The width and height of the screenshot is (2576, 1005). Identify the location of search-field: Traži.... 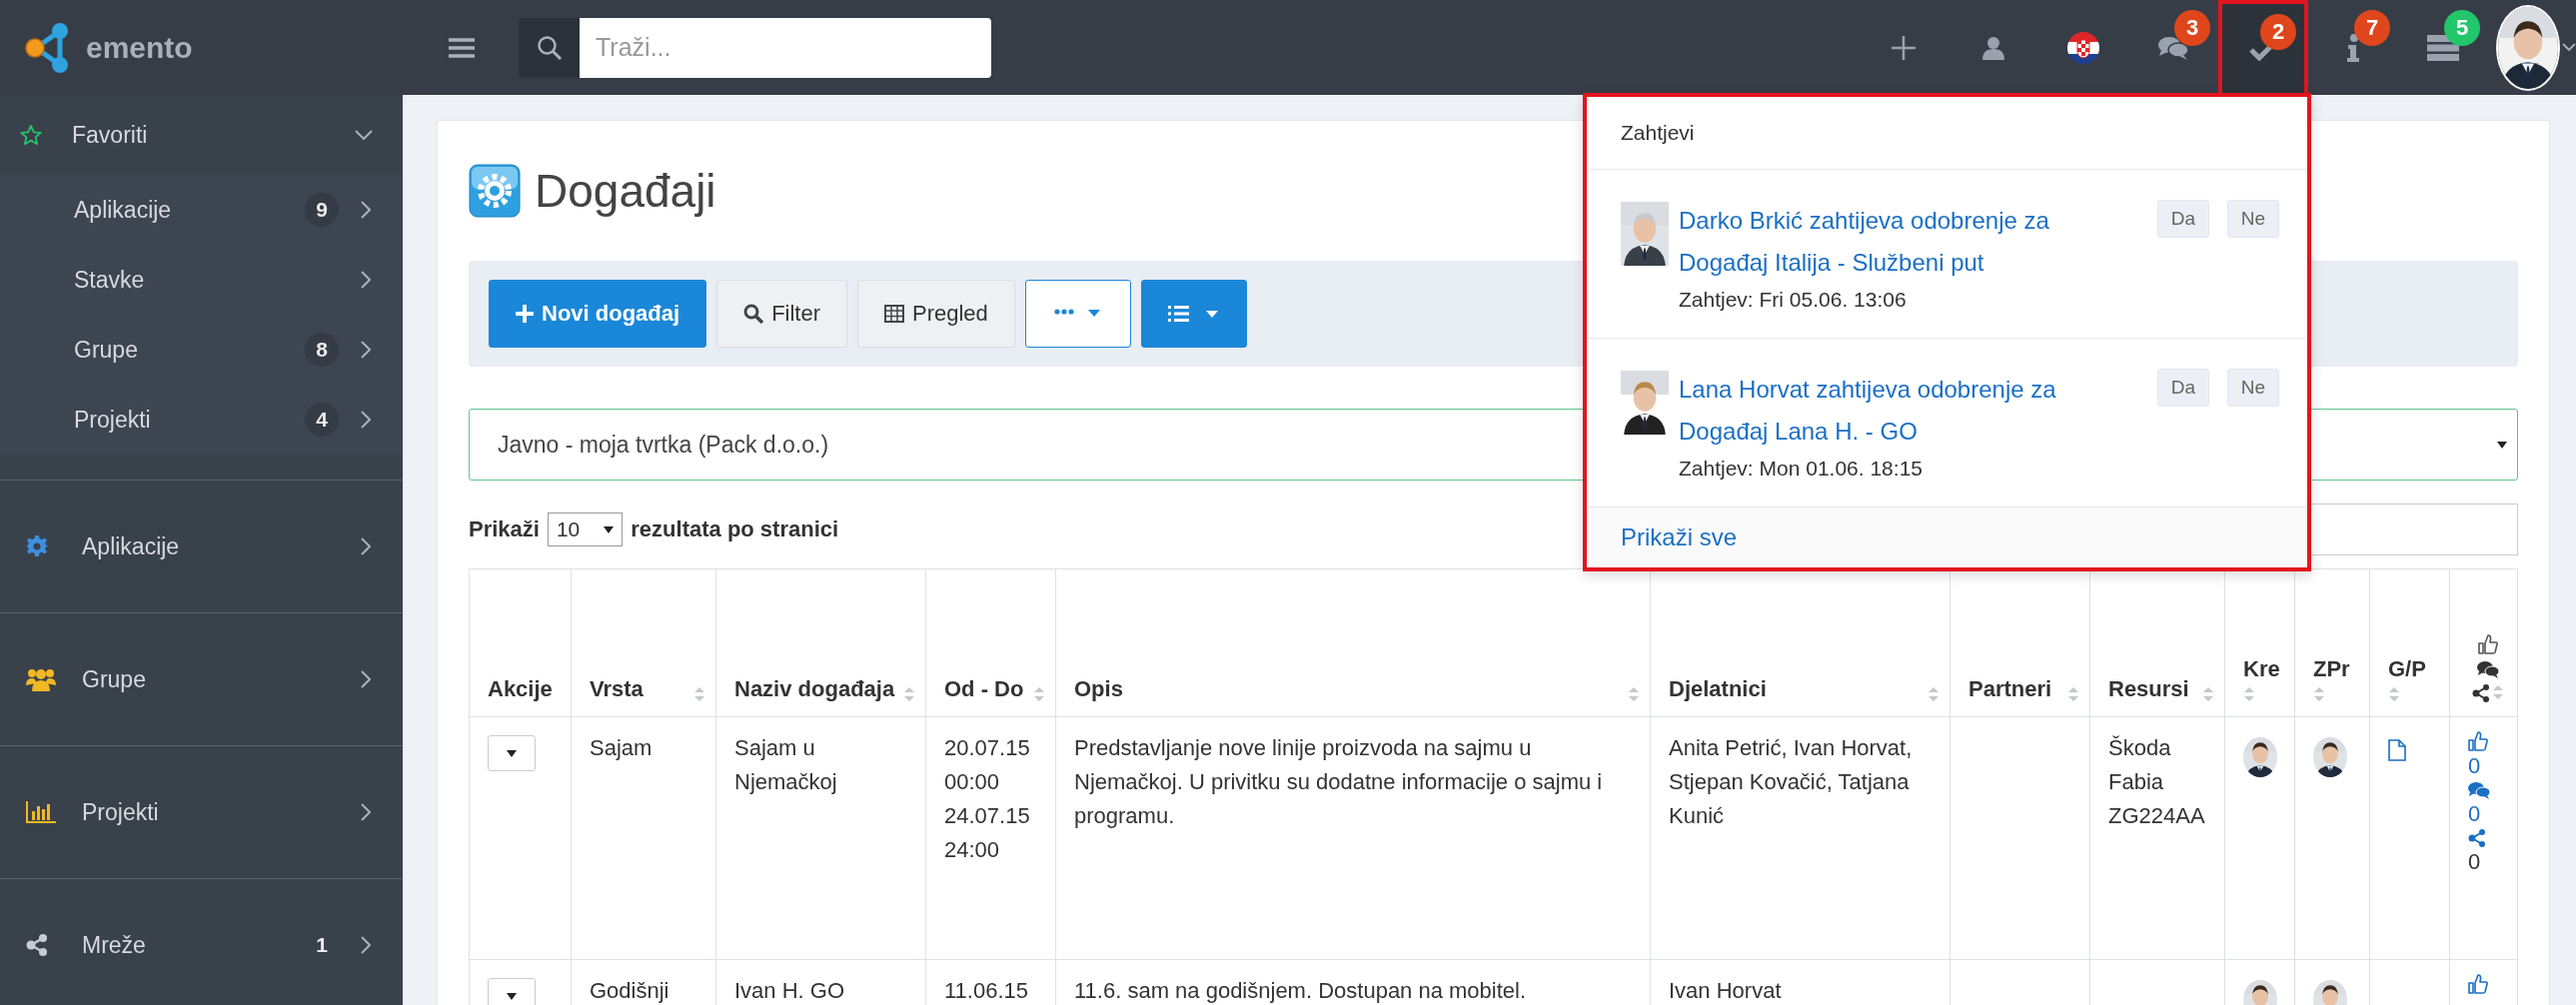
(785, 47).